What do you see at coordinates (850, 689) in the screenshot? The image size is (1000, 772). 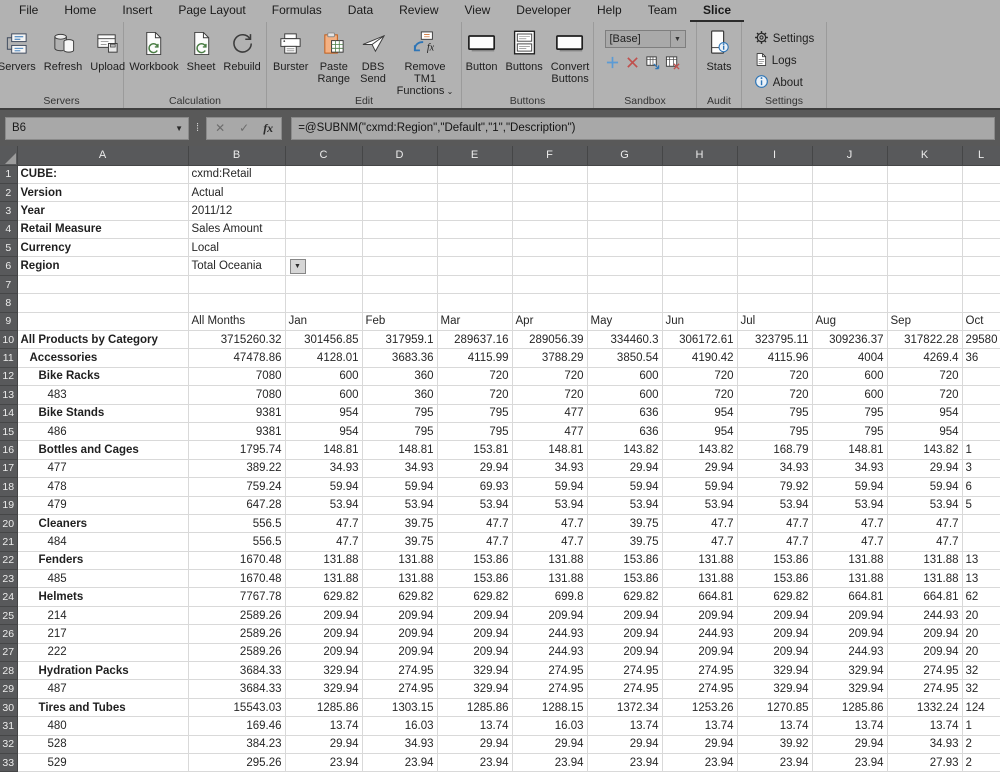 I see `cell-J29: 329.94` at bounding box center [850, 689].